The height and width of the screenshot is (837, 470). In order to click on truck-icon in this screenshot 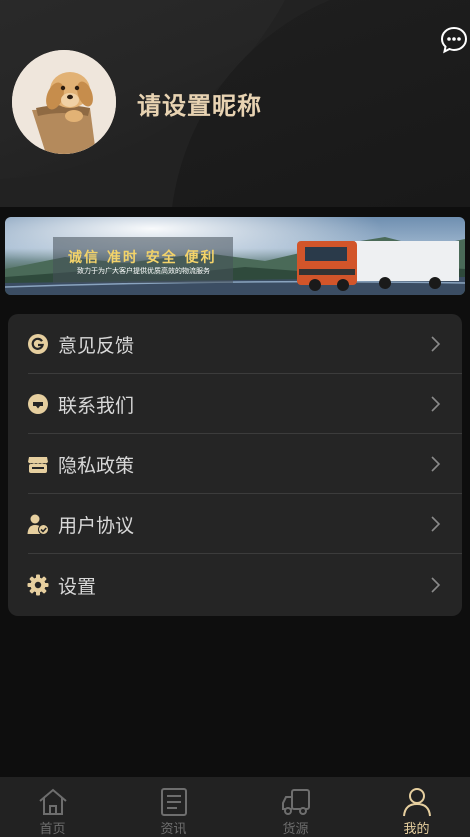, I will do `click(295, 802)`.